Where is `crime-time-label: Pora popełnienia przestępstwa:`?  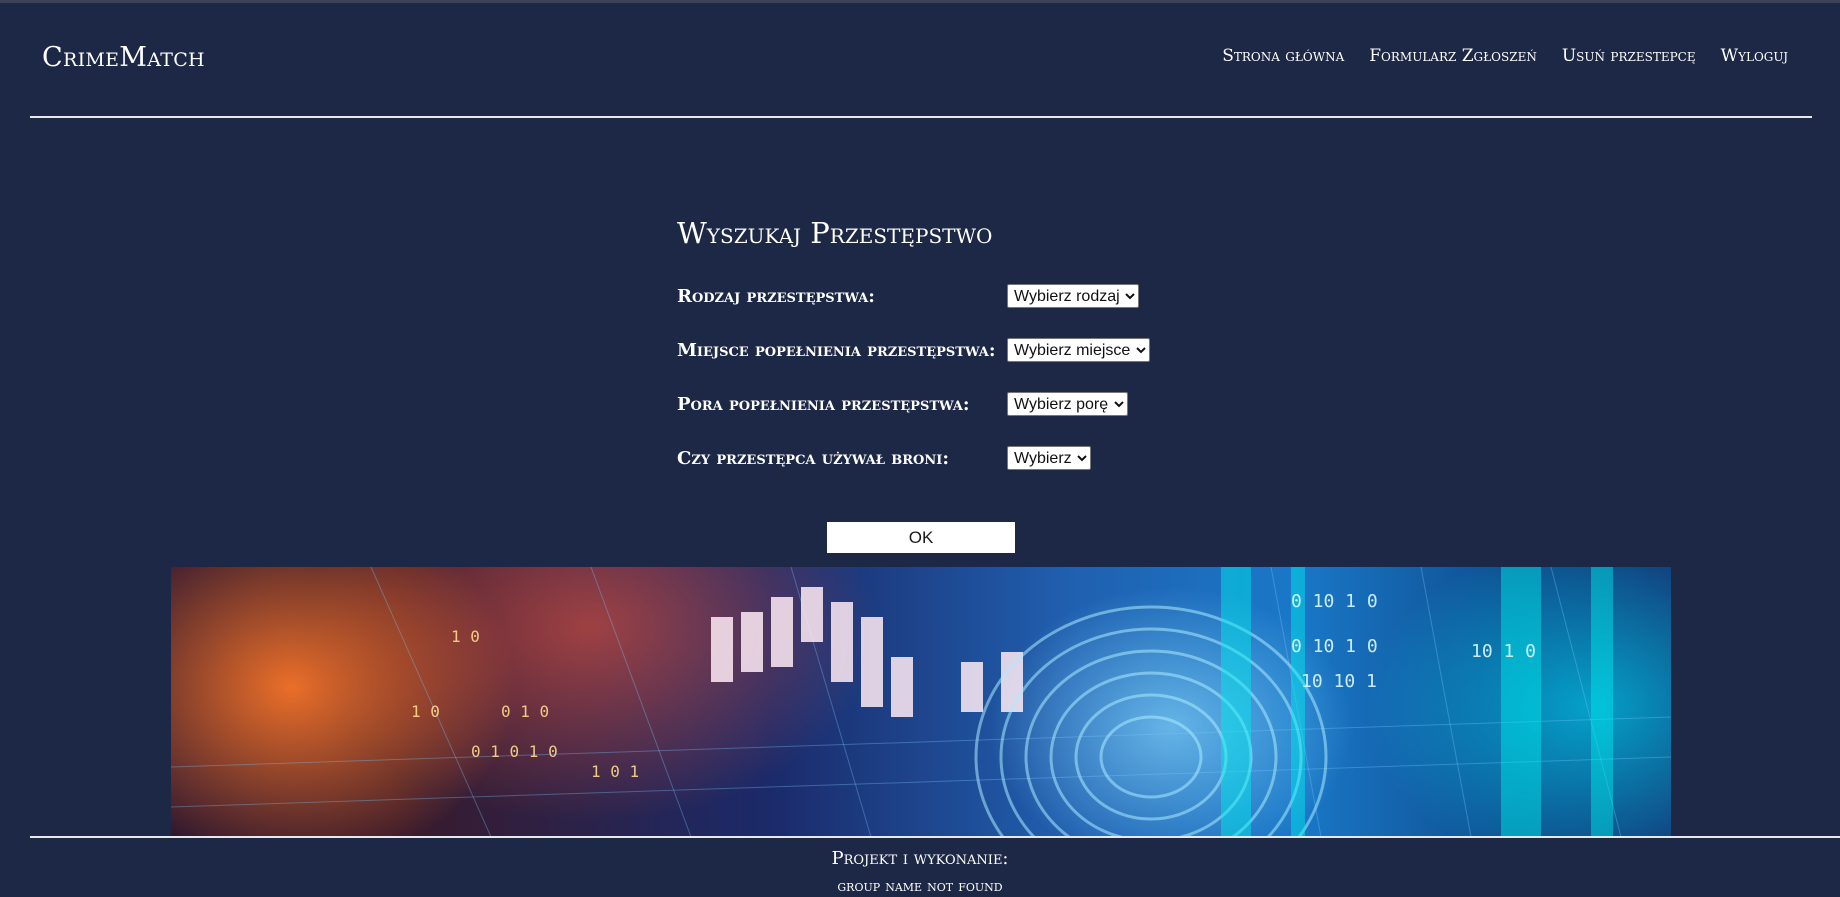
crime-time-label: Pora popełnienia przestępstwa: is located at coordinates (823, 404).